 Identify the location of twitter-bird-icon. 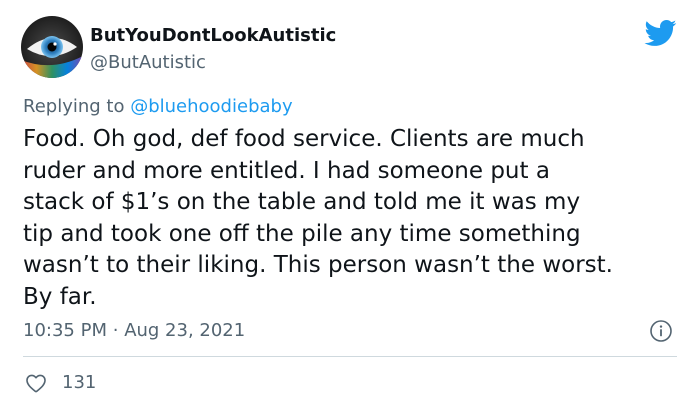
(660, 33).